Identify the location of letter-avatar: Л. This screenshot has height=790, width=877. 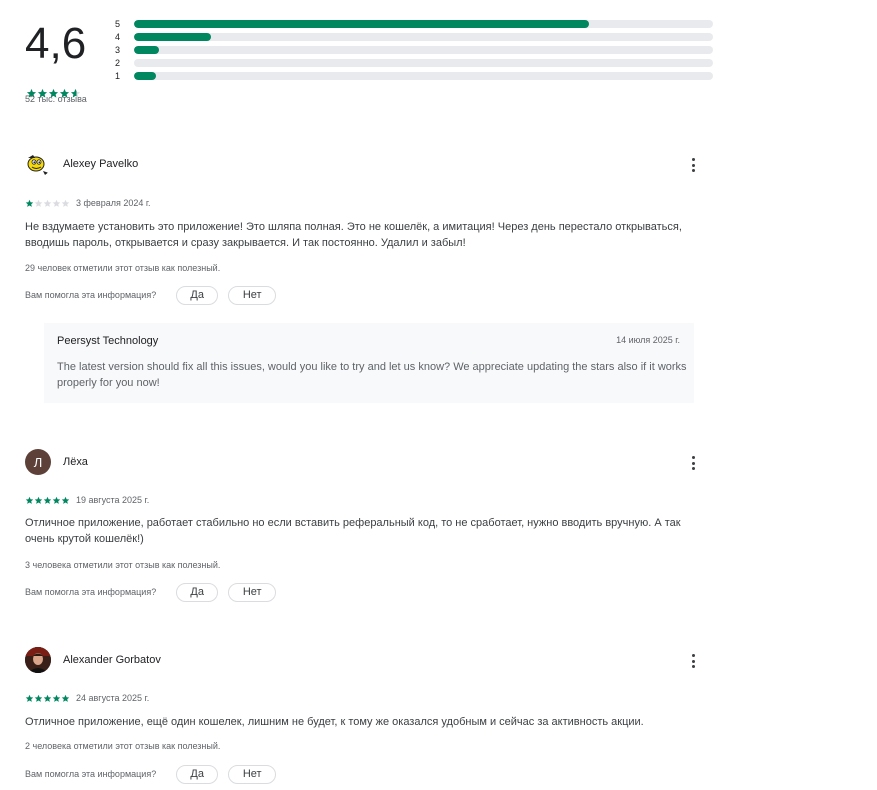
(38, 462).